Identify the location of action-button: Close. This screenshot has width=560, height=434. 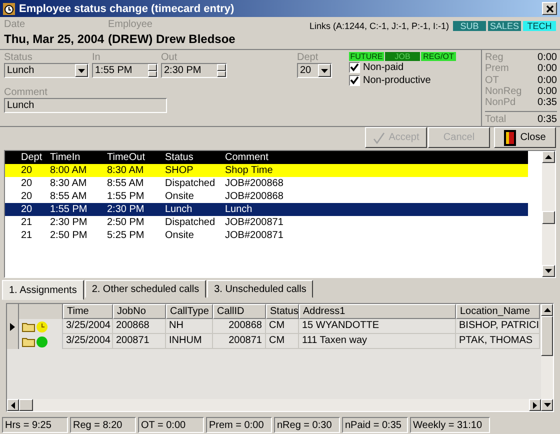
(525, 137).